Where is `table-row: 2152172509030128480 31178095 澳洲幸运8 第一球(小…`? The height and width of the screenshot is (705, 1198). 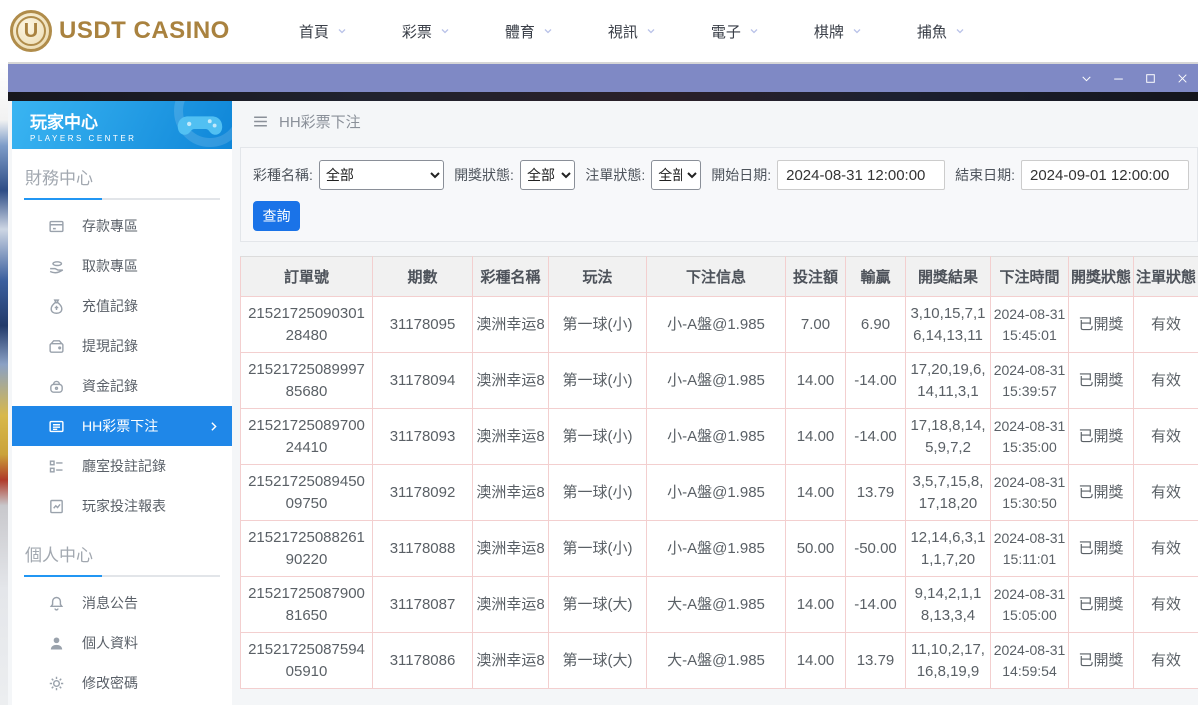
table-row: 2152172509030128480 31178095 澳洲幸运8 第一球(小… is located at coordinates (719, 324).